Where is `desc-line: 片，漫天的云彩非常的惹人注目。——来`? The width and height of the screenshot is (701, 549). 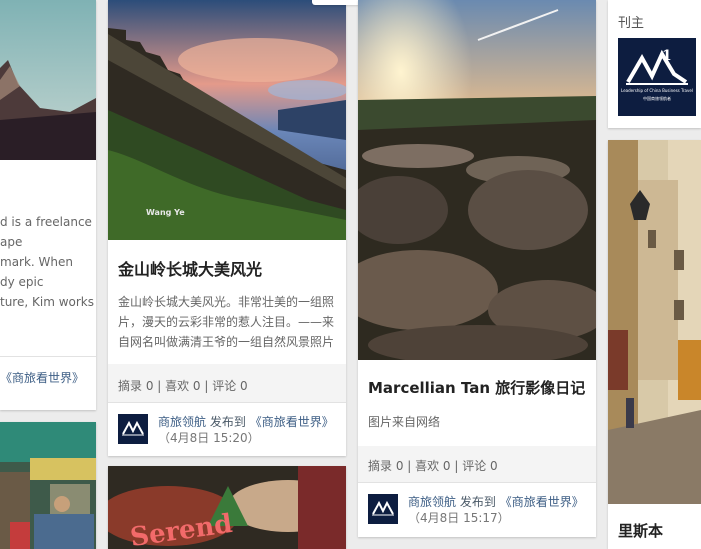
desc-line: 片，漫天的云彩非常的惹人注目。——来 is located at coordinates (226, 322).